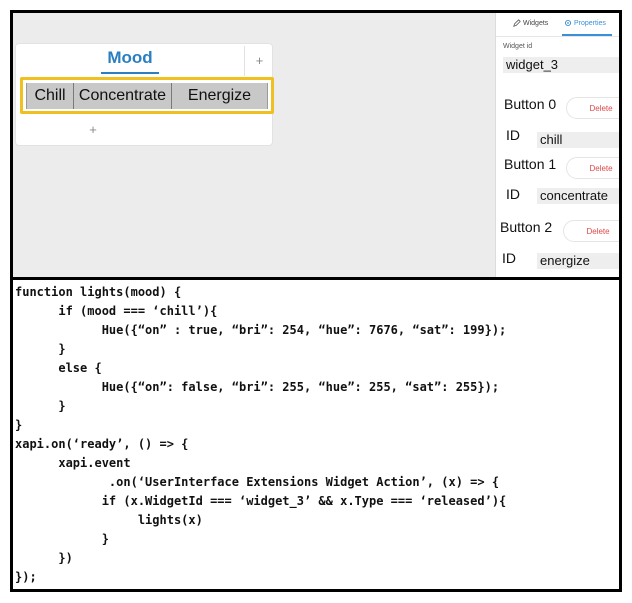  What do you see at coordinates (513, 135) in the screenshot?
I see `button-0-id-label: ID` at bounding box center [513, 135].